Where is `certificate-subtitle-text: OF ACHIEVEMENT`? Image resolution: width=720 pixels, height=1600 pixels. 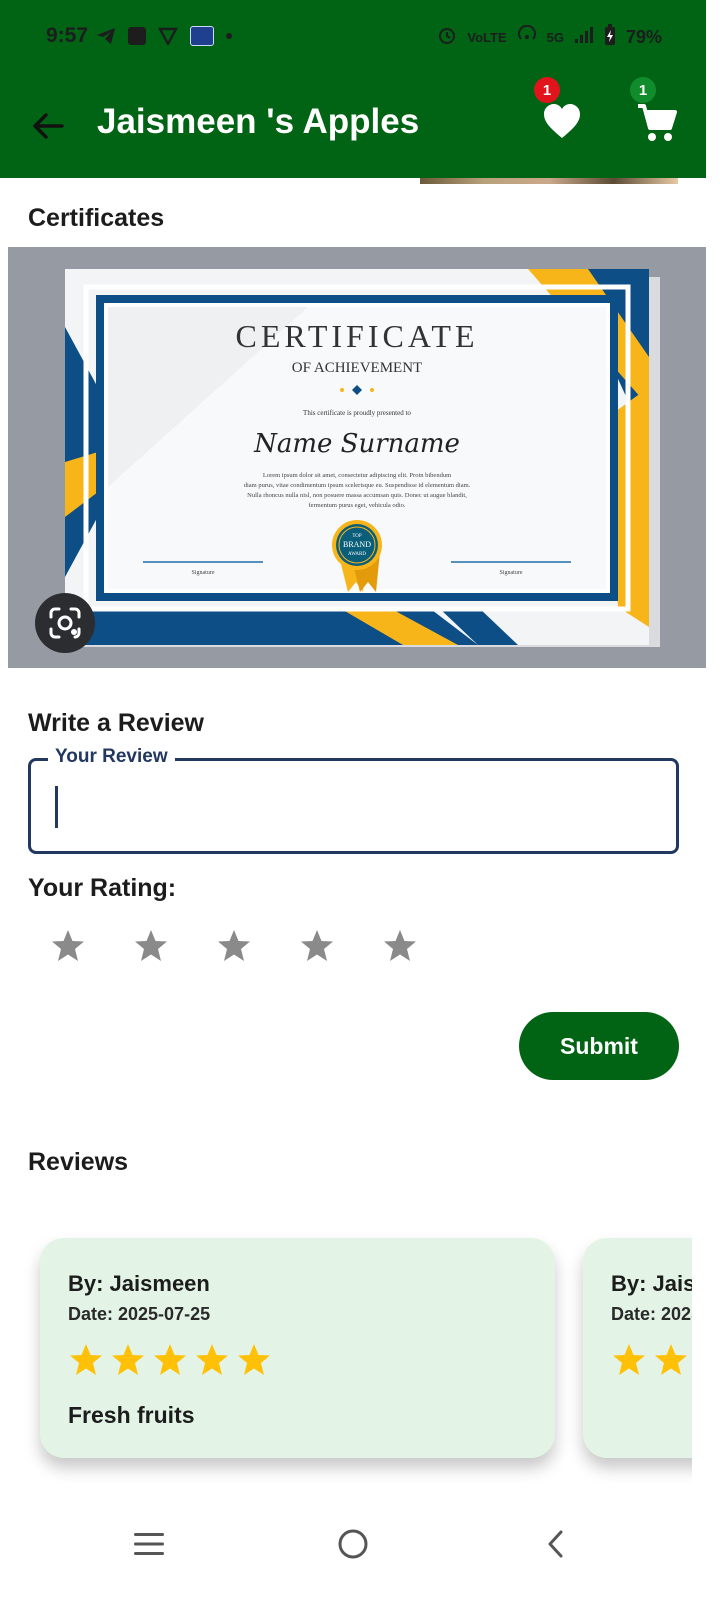 certificate-subtitle-text: OF ACHIEVEMENT is located at coordinates (357, 368).